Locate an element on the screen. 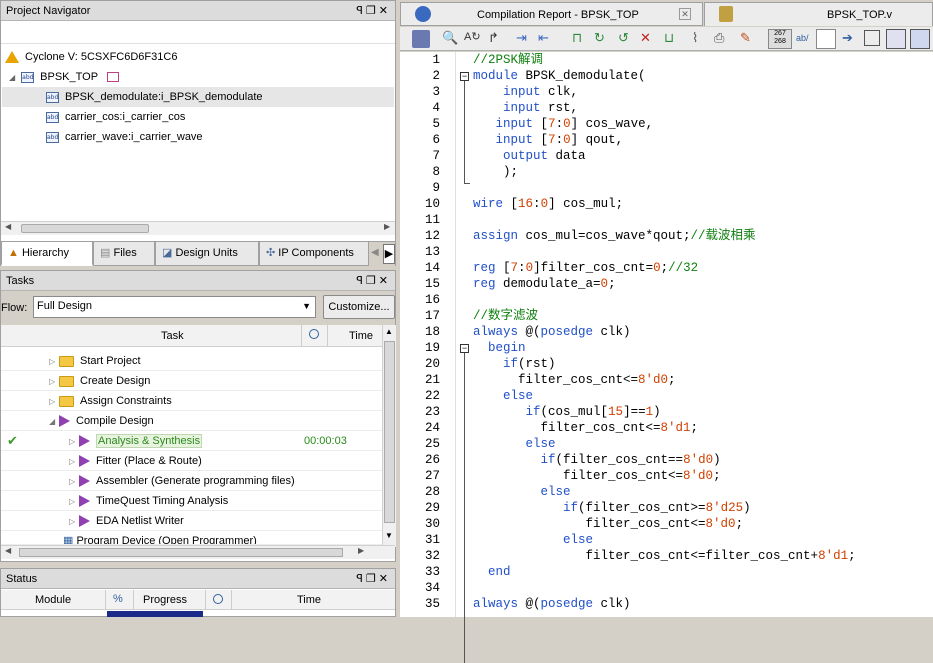  task-row: ▦ Program Device (Open Programmer) is located at coordinates (191, 538).